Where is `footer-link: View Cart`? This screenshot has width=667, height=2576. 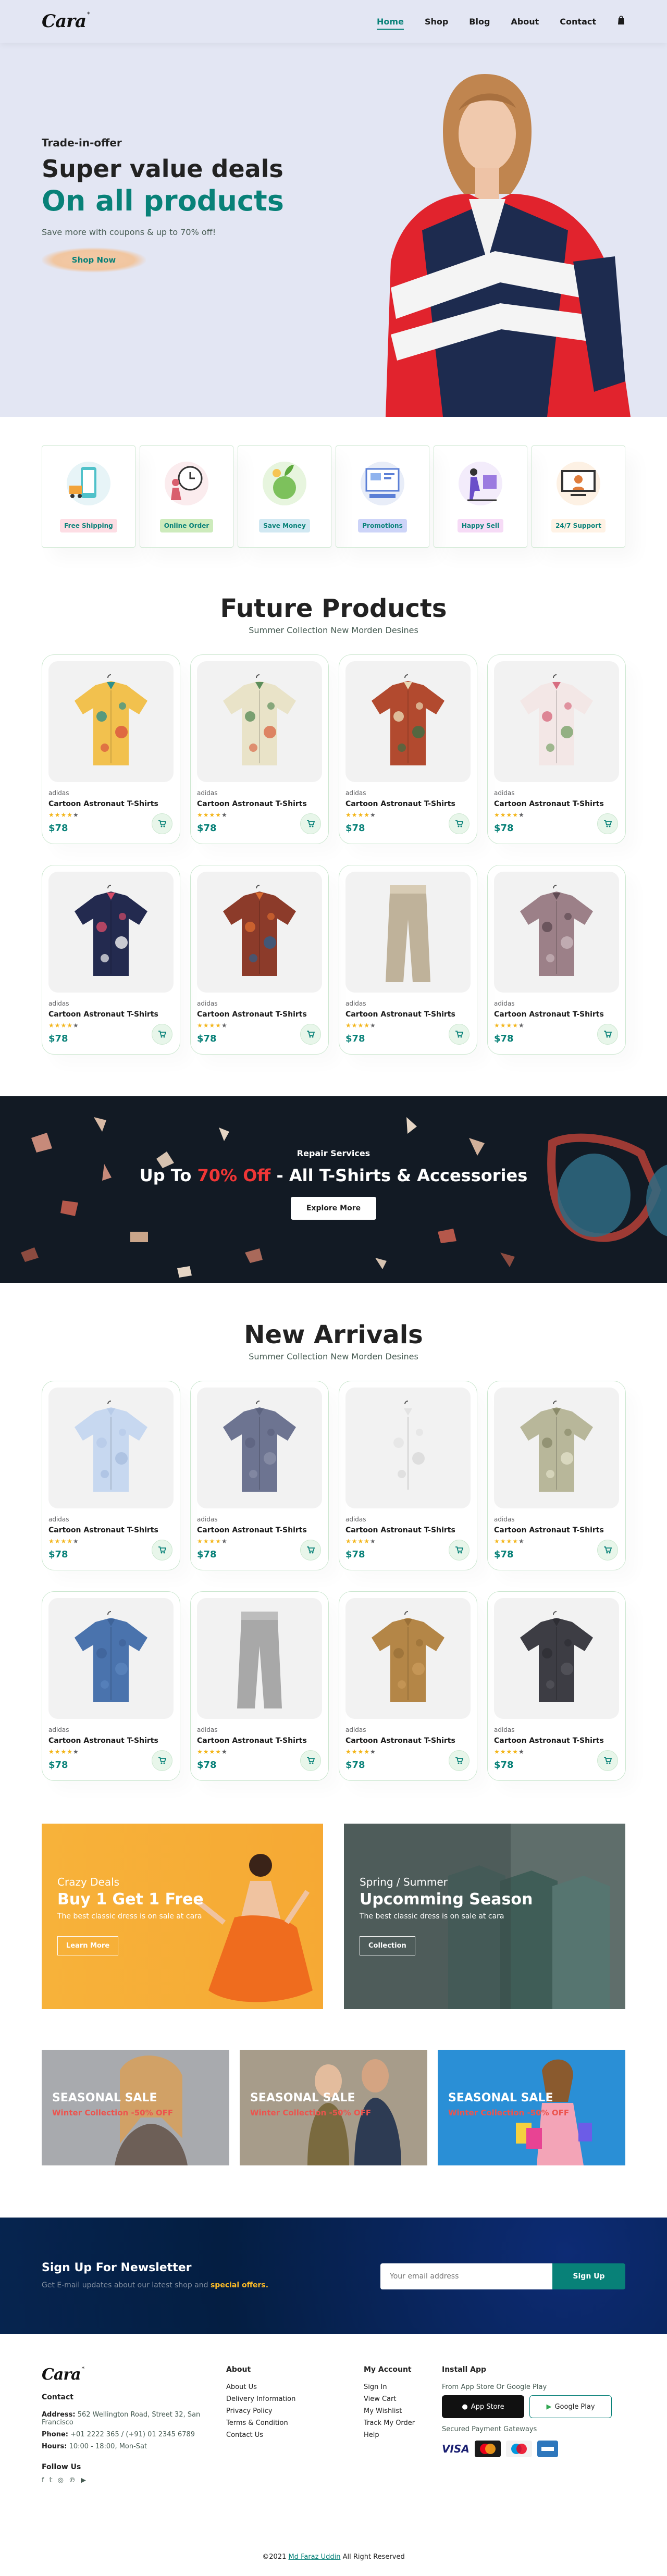 footer-link: View Cart is located at coordinates (389, 2399).